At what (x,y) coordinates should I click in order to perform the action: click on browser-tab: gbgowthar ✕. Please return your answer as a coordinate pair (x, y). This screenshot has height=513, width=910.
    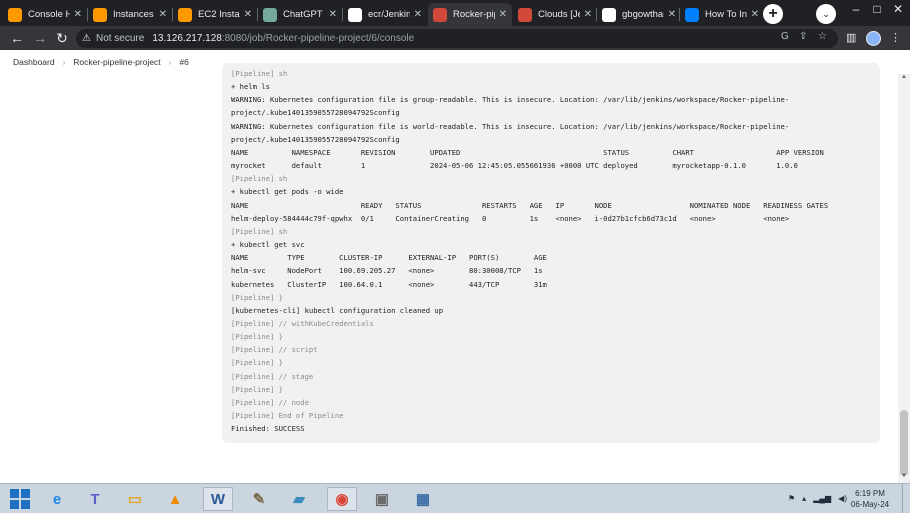
    Looking at the image, I should click on (639, 14).